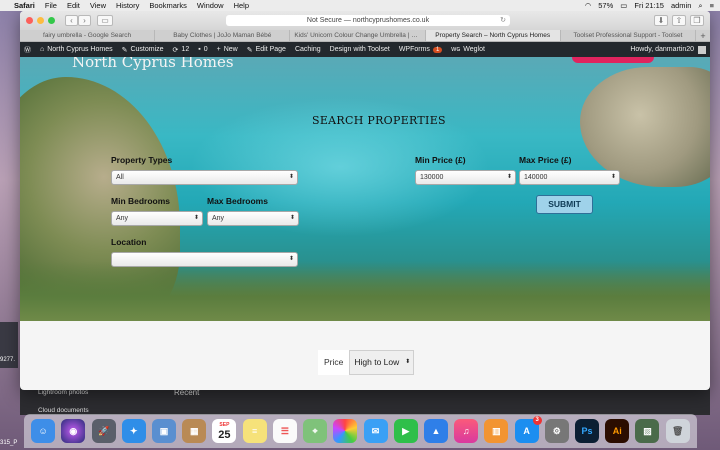  I want to click on forward-button: ›, so click(84, 20).